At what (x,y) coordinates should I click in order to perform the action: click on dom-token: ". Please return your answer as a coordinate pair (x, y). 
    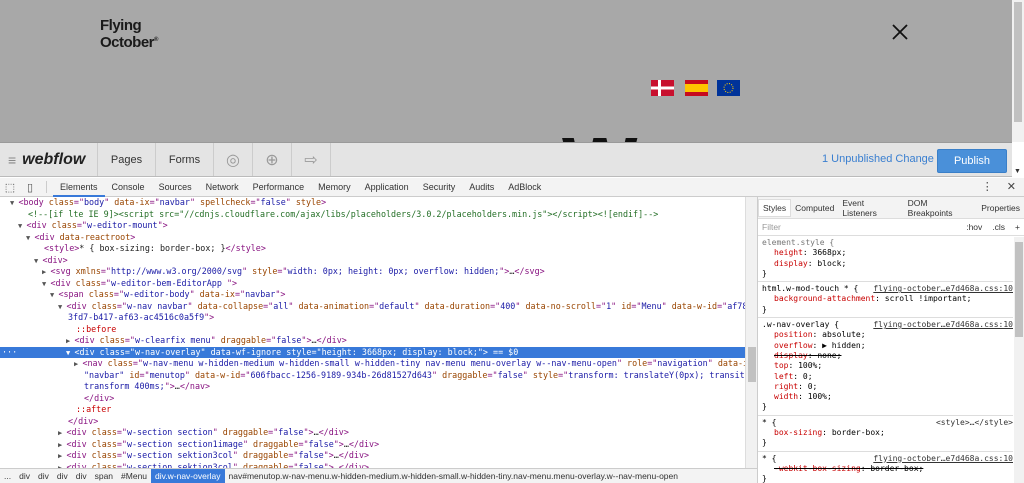
    Looking at the image, I should click on (194, 294).